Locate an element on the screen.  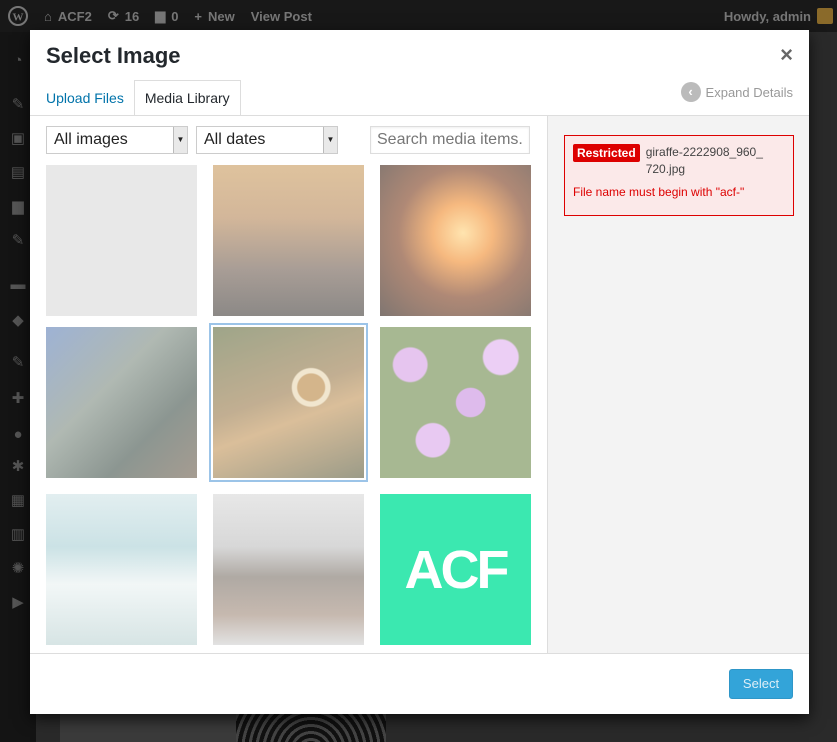
comments-icon: ▆ is located at coordinates (160, 15).